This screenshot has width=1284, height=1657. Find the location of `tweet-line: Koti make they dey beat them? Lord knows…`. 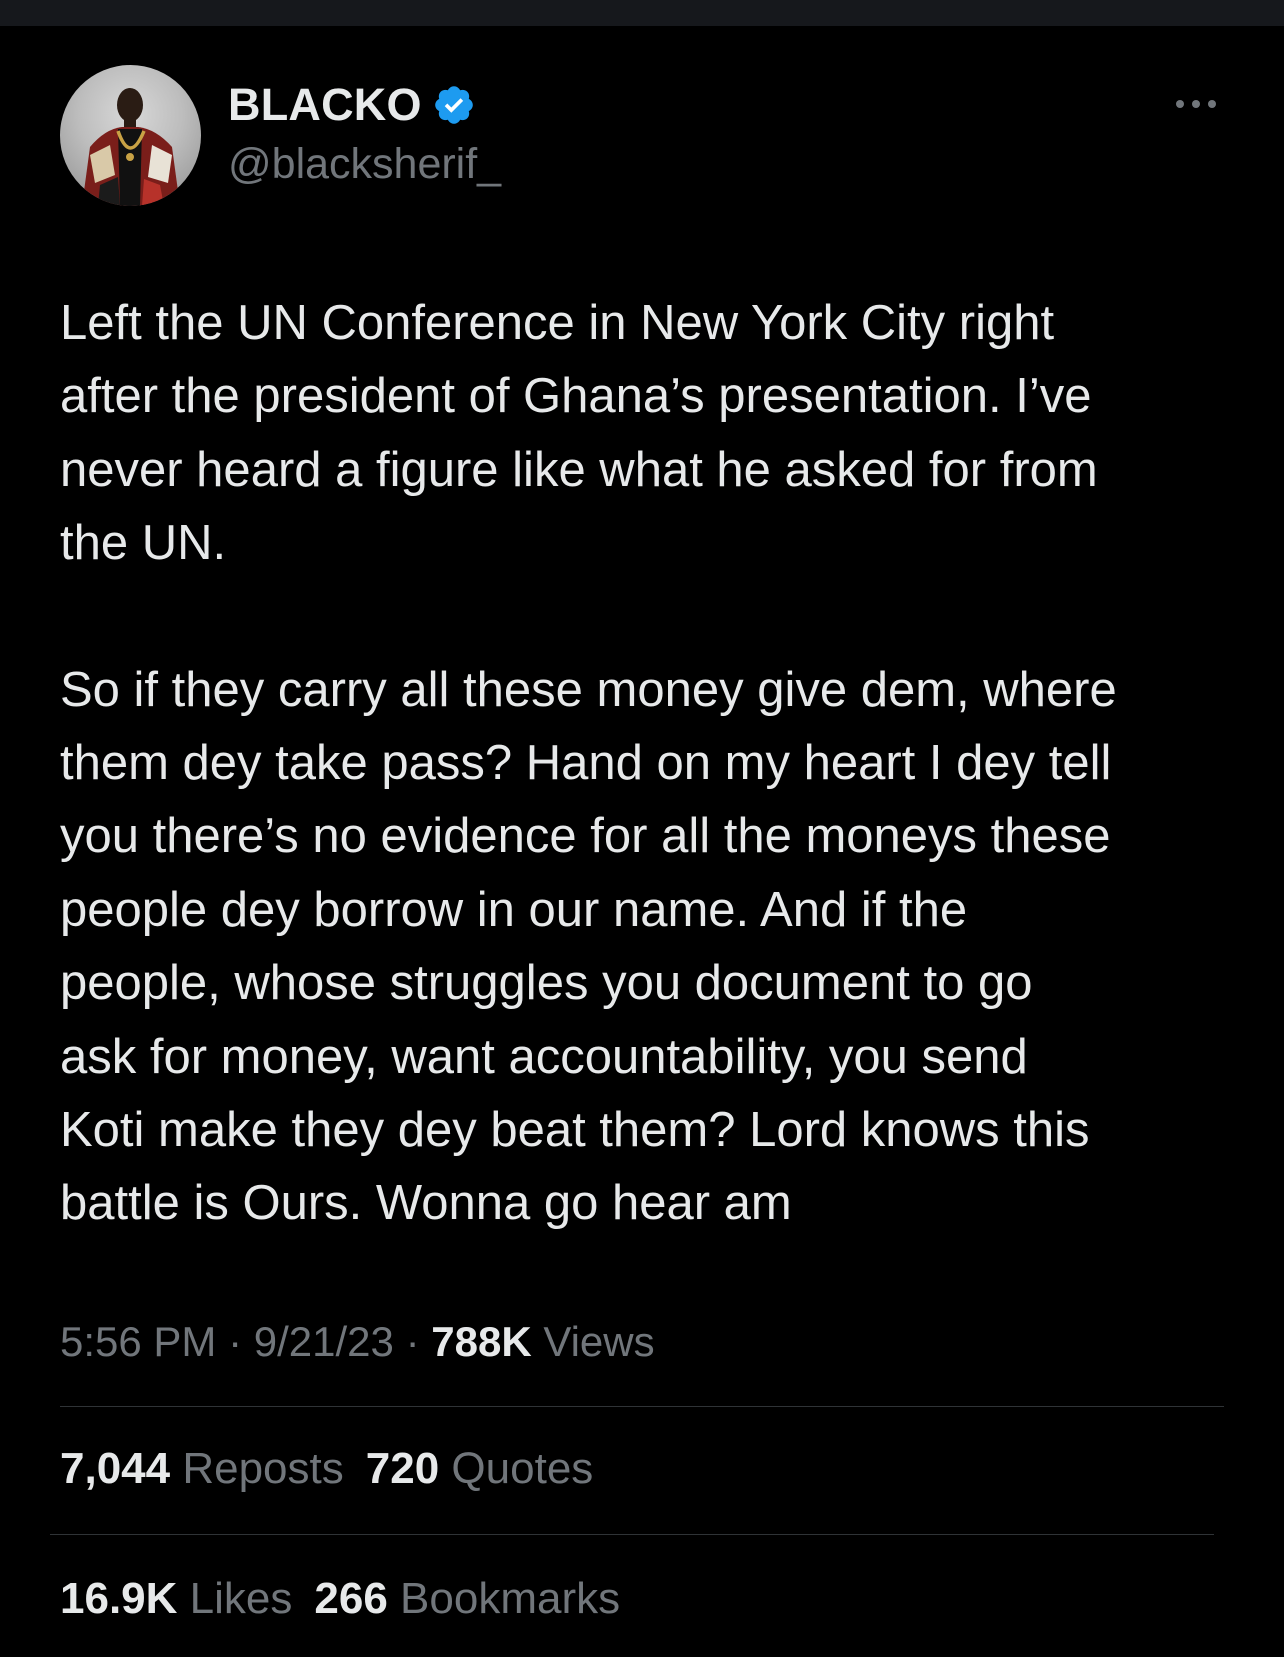

tweet-line: Koti make they dey beat them? Lord knows… is located at coordinates (575, 1130).